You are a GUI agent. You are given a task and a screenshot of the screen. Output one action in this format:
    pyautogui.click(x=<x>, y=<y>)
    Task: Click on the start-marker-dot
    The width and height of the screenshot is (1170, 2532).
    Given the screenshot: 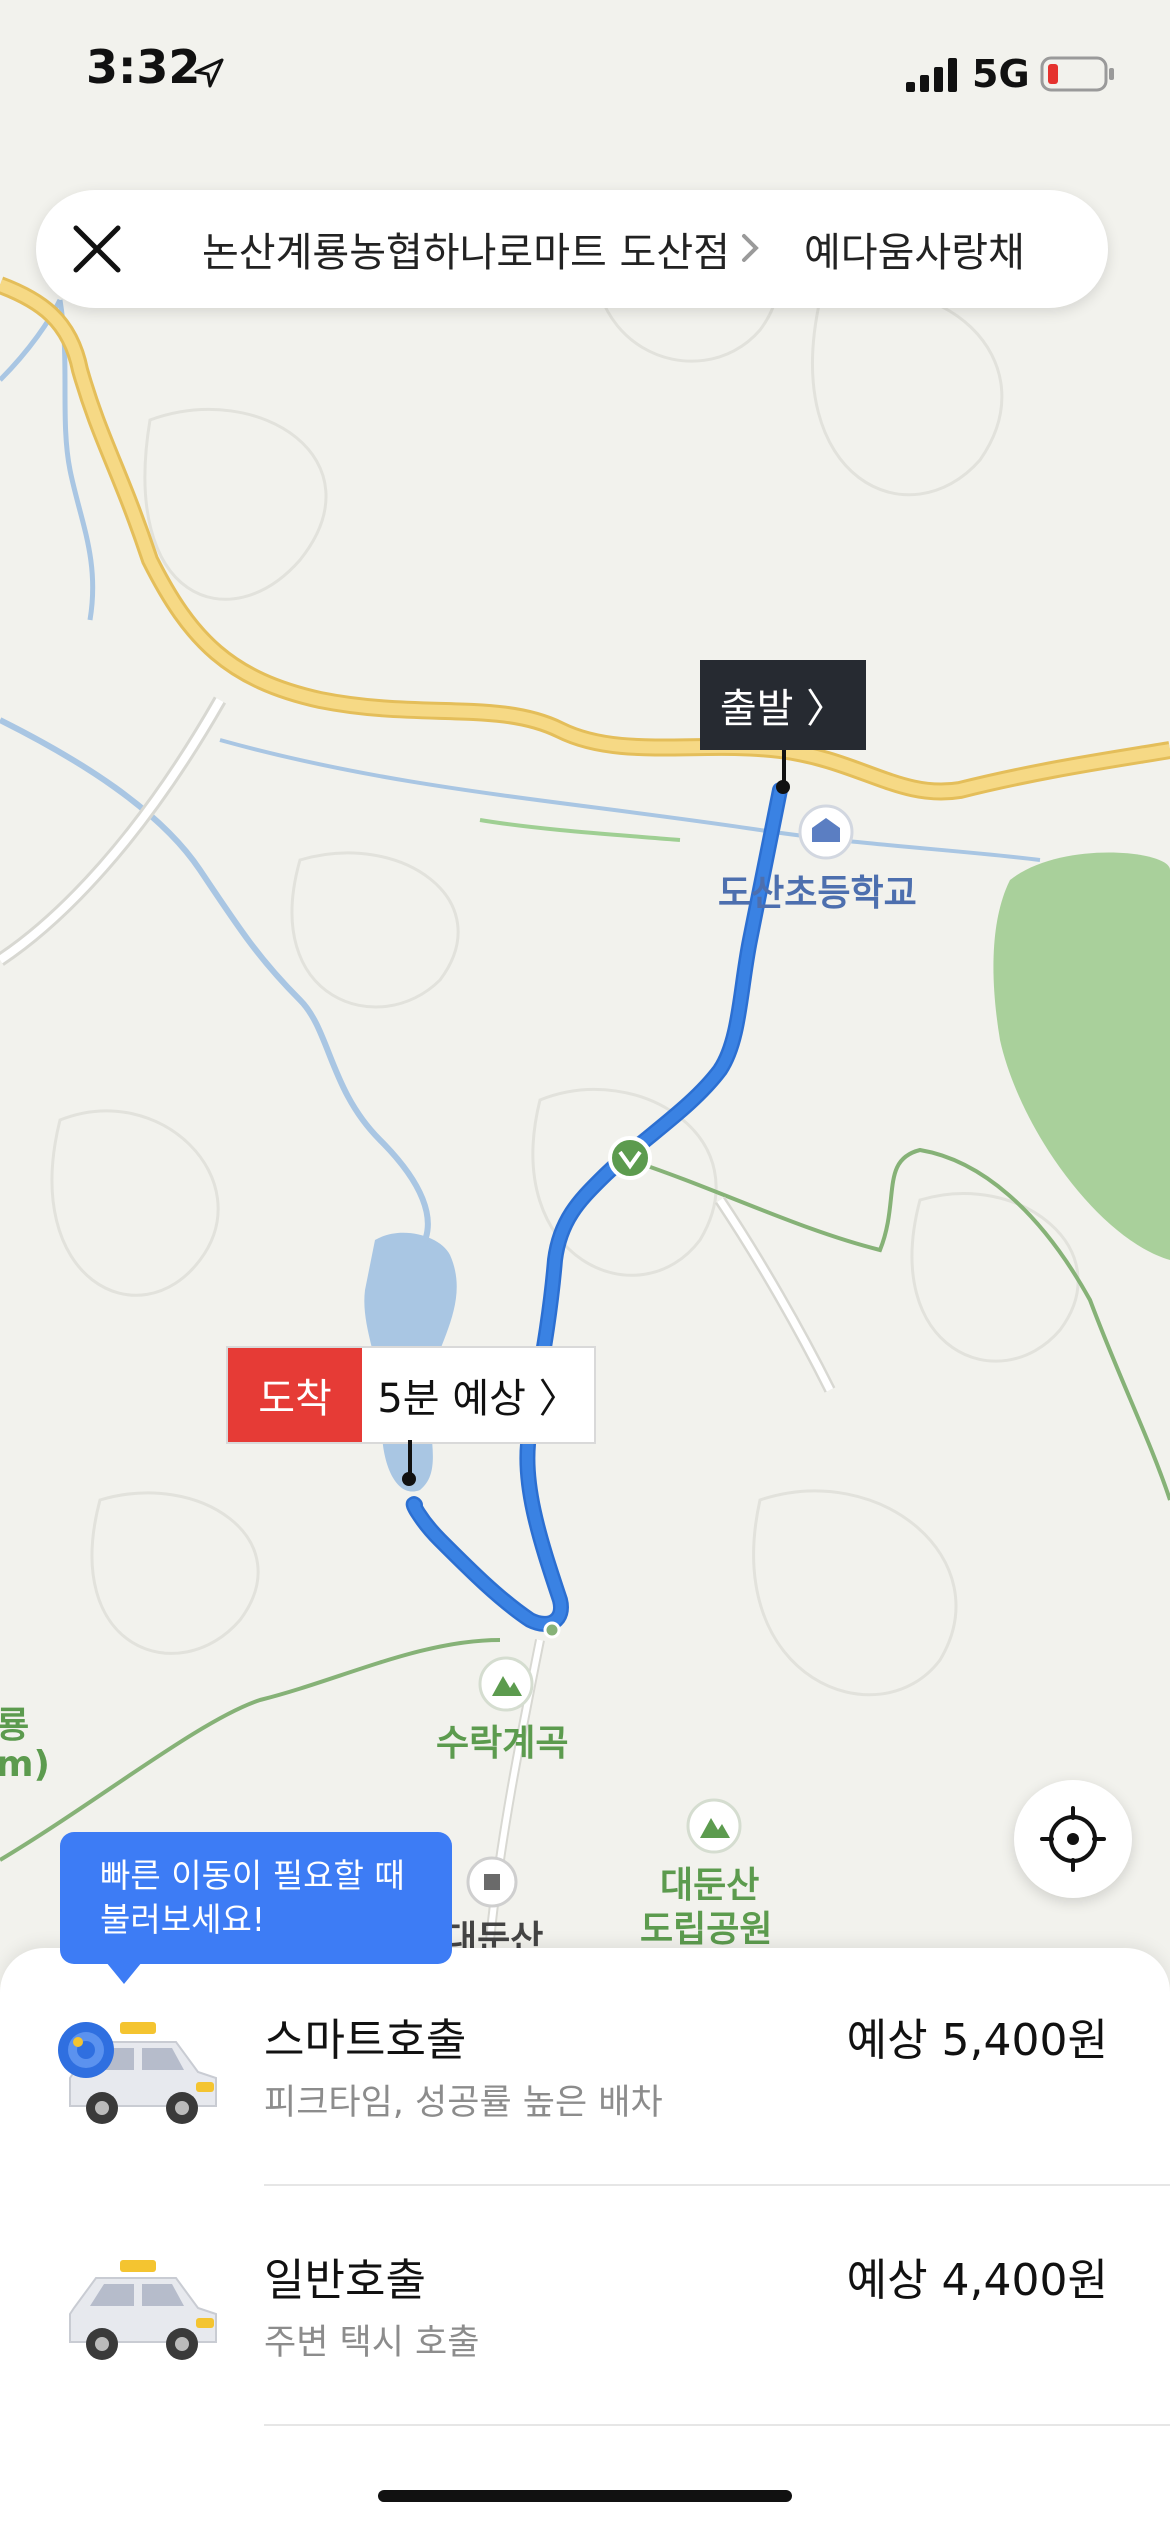 What is the action you would take?
    pyautogui.click(x=783, y=787)
    